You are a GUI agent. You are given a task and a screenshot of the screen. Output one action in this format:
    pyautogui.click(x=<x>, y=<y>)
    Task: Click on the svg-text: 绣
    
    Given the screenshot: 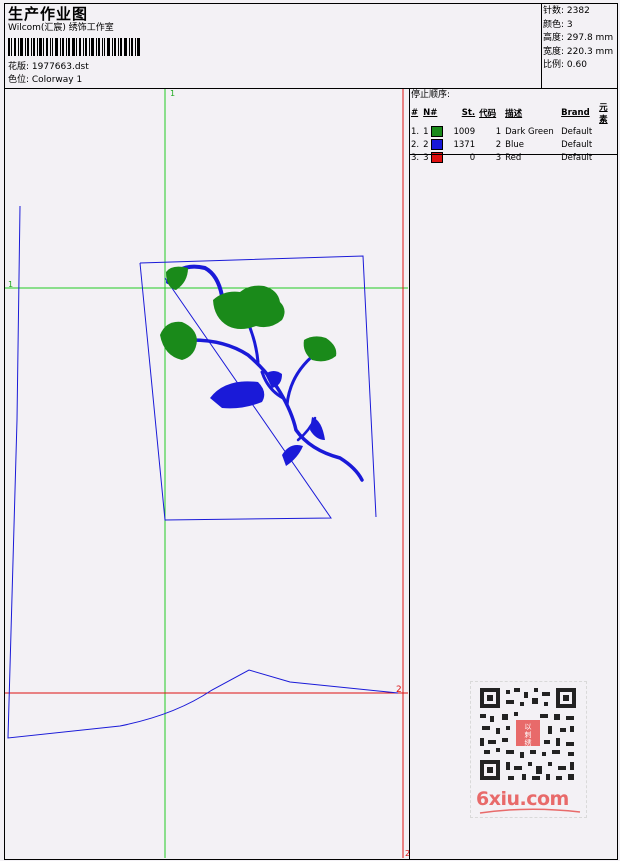 What is the action you would take?
    pyautogui.click(x=528, y=742)
    